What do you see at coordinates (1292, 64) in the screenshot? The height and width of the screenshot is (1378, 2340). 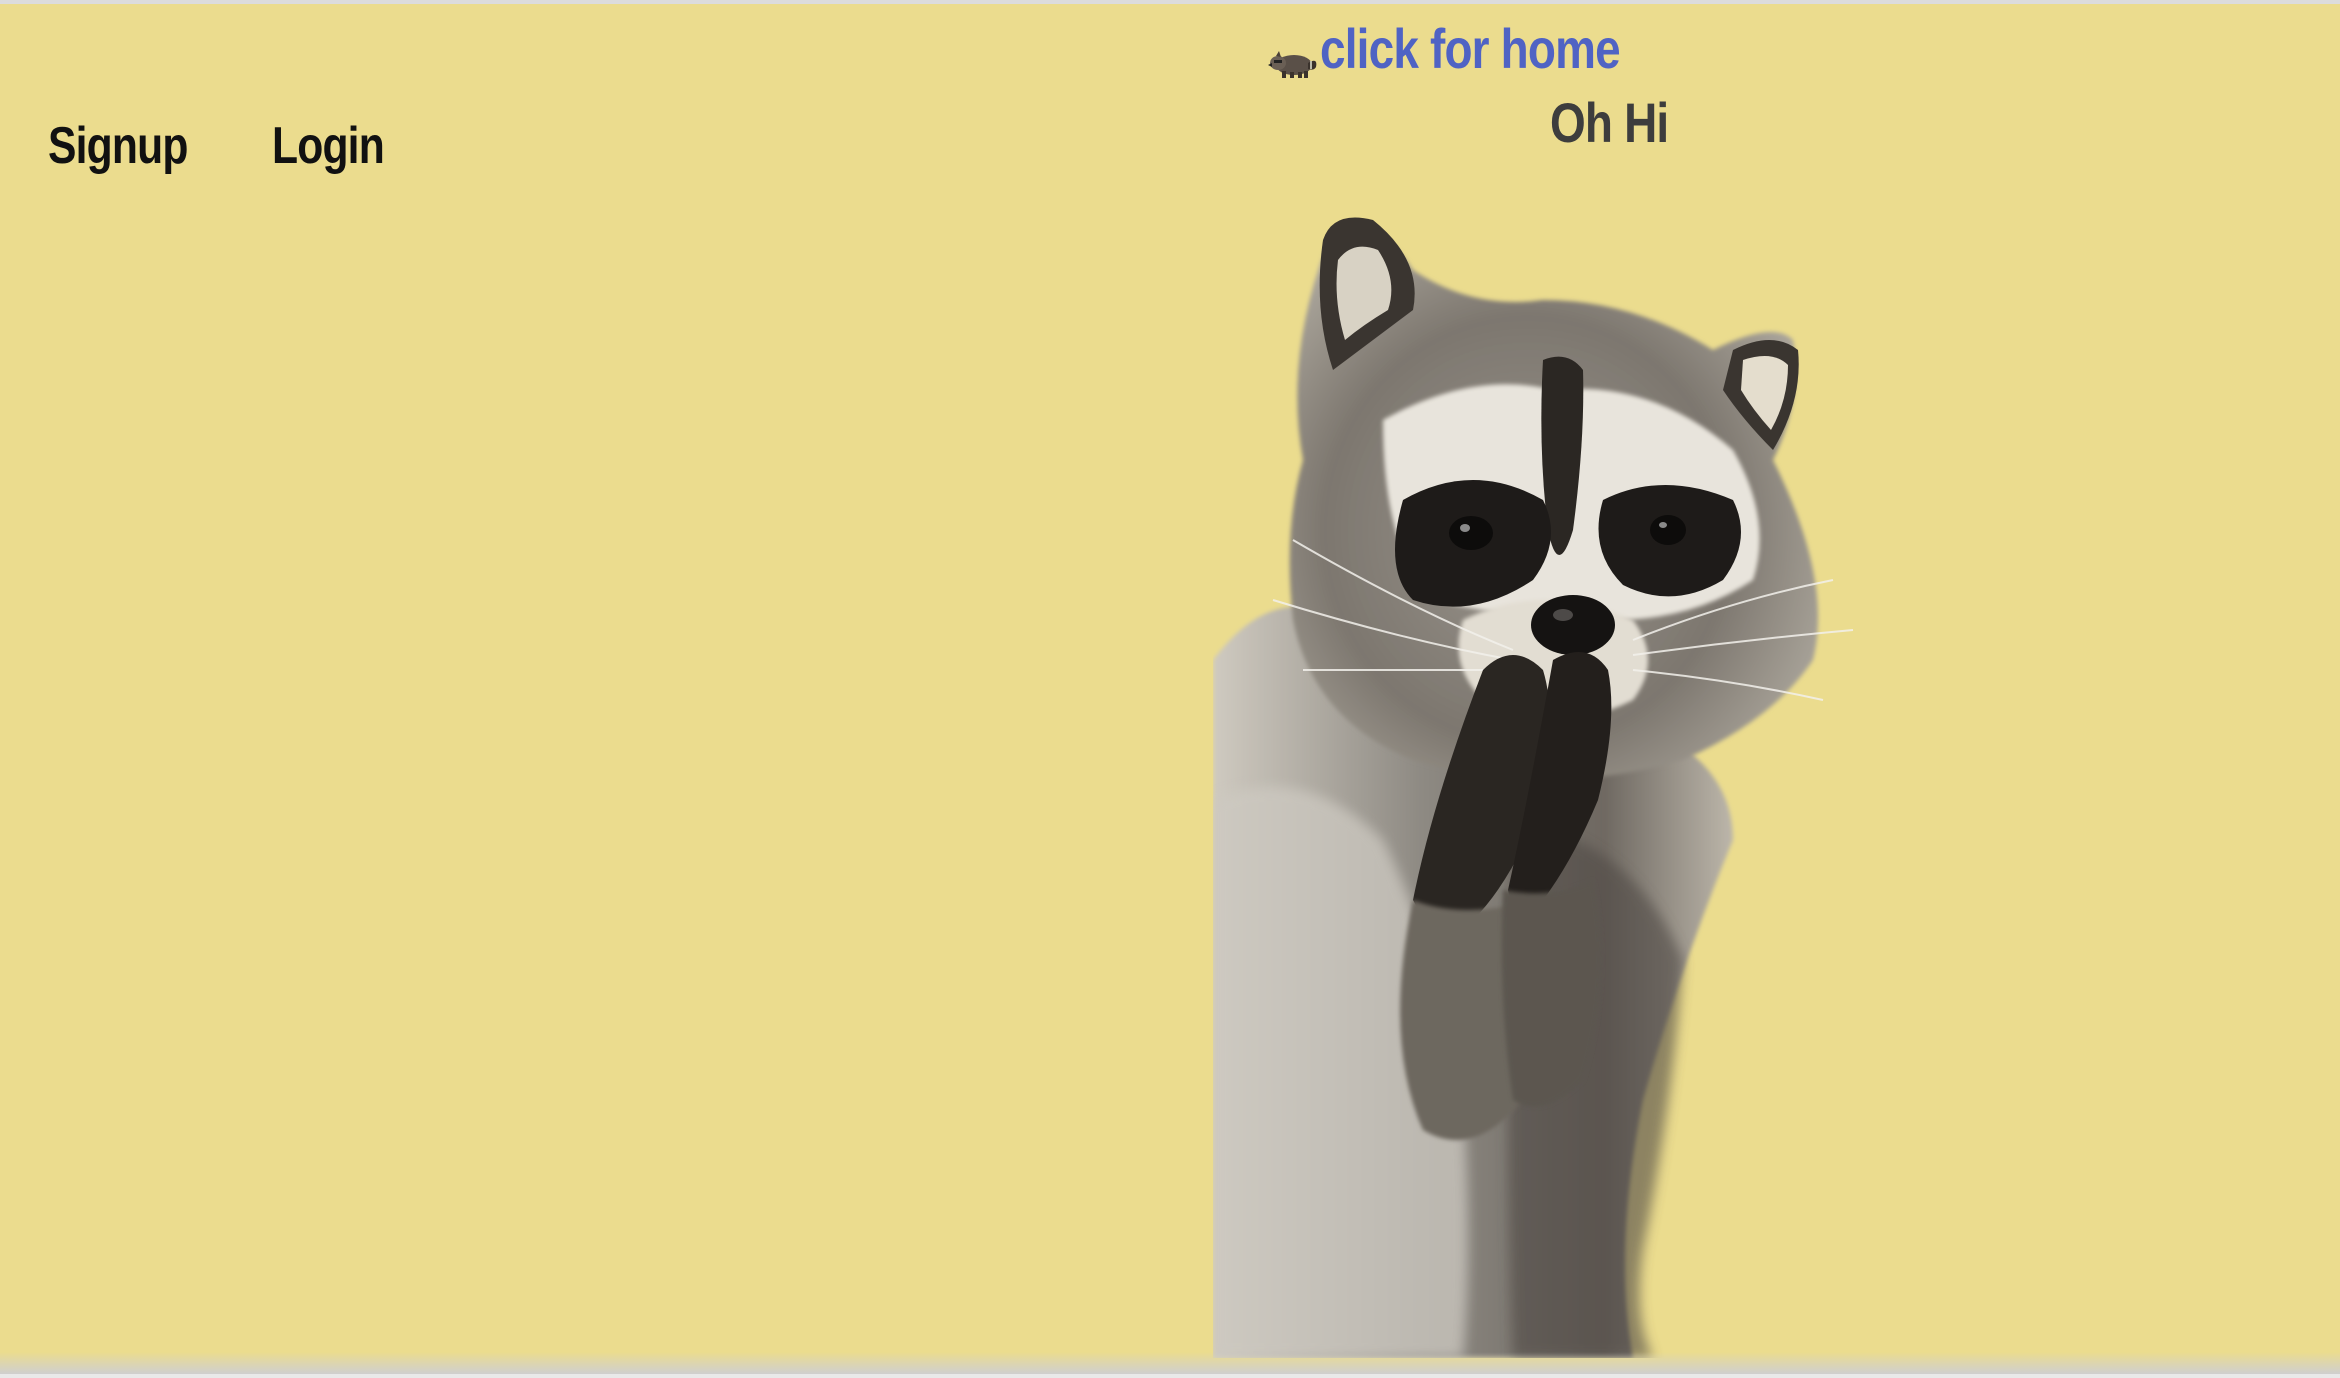 I see `raccoon-icon` at bounding box center [1292, 64].